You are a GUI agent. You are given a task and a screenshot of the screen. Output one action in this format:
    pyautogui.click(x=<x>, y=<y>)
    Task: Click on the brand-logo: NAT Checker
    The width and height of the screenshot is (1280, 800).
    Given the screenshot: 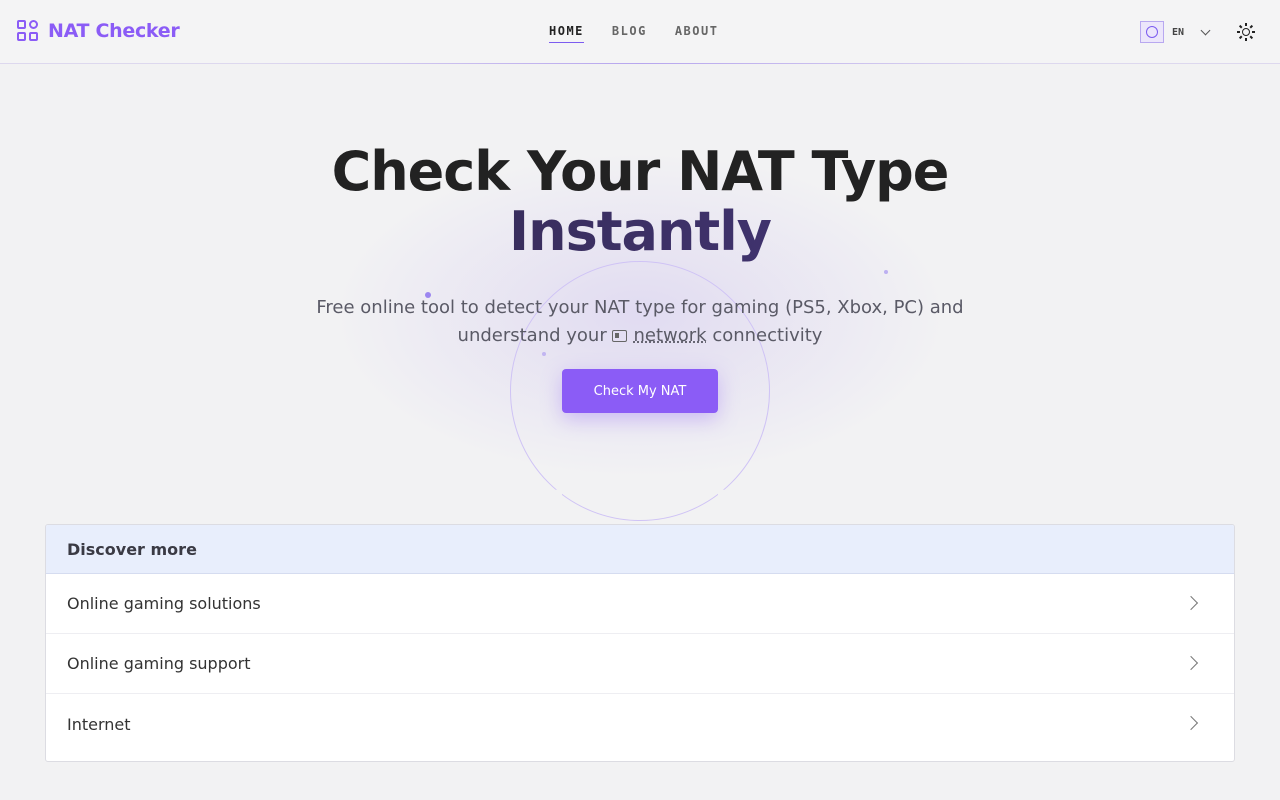 What is the action you would take?
    pyautogui.click(x=98, y=31)
    